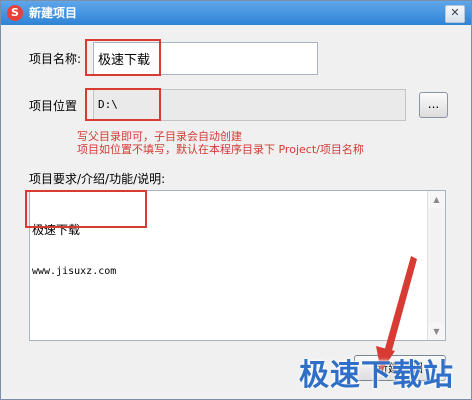  Describe the element at coordinates (376, 375) in the screenshot. I see `watermark-text: 极速下载站` at that location.